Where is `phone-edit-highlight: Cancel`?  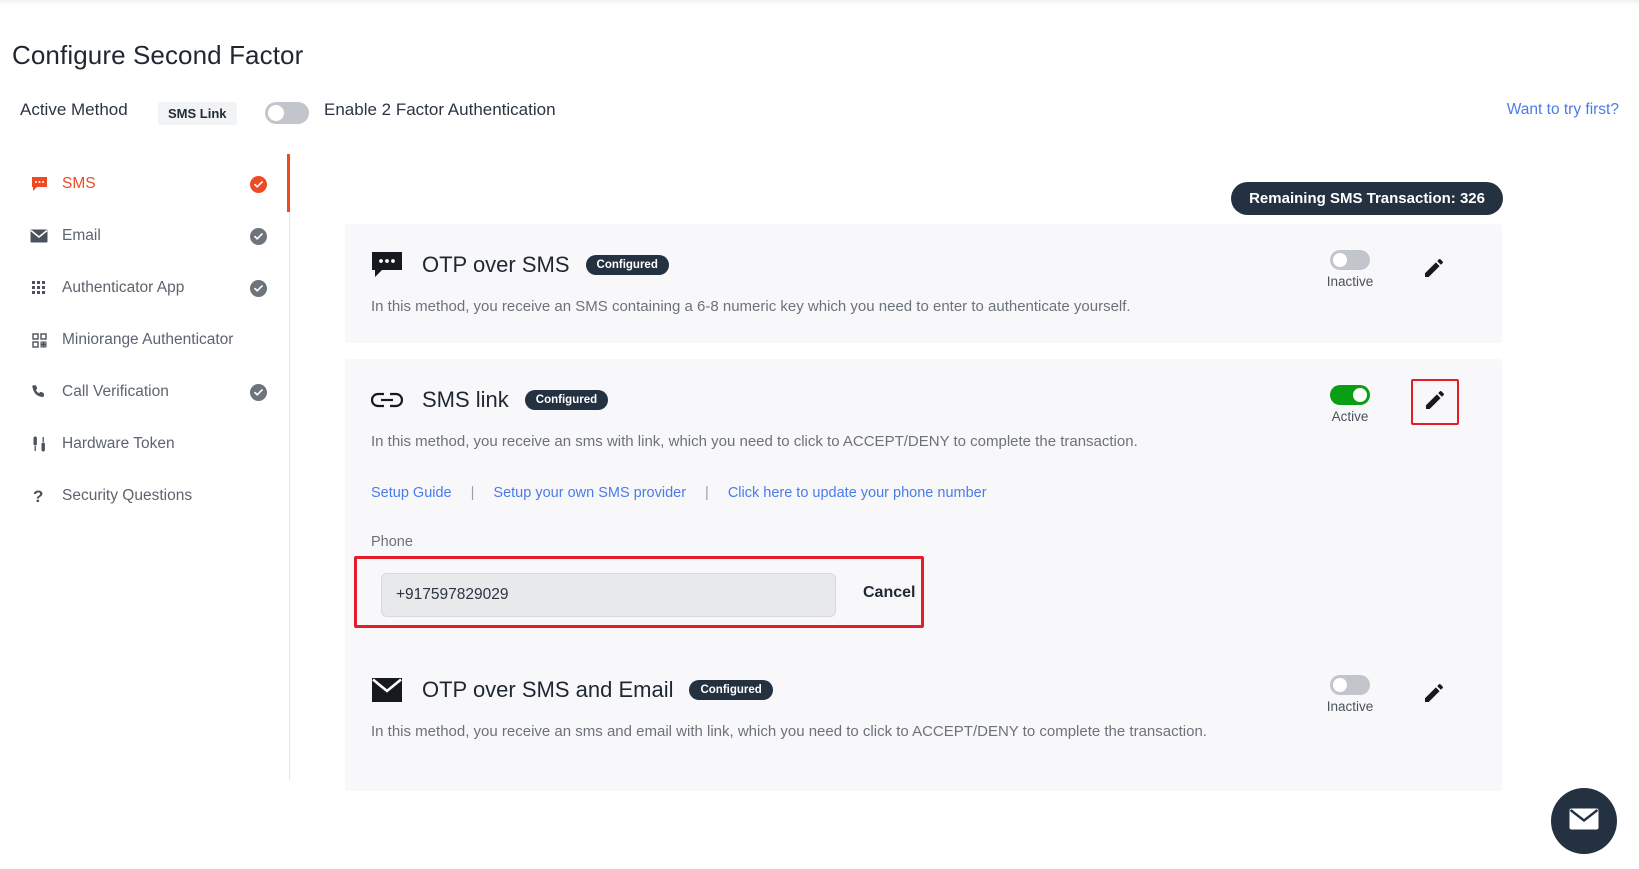 phone-edit-highlight: Cancel is located at coordinates (639, 592).